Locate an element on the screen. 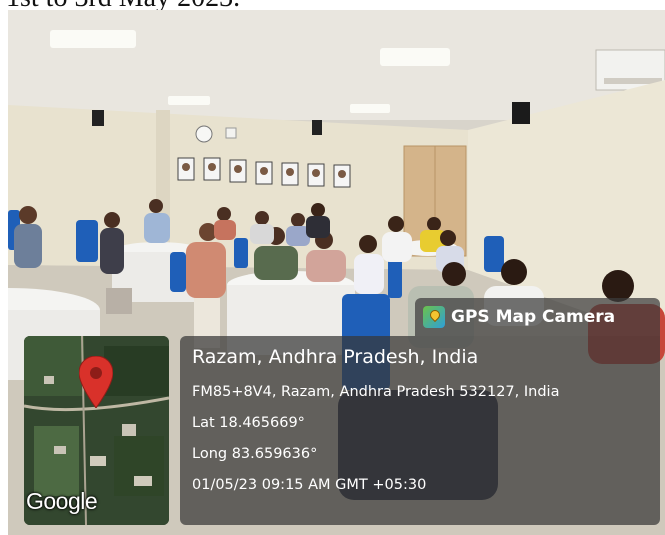  longitude: Long 83.659636° is located at coordinates (255, 454).